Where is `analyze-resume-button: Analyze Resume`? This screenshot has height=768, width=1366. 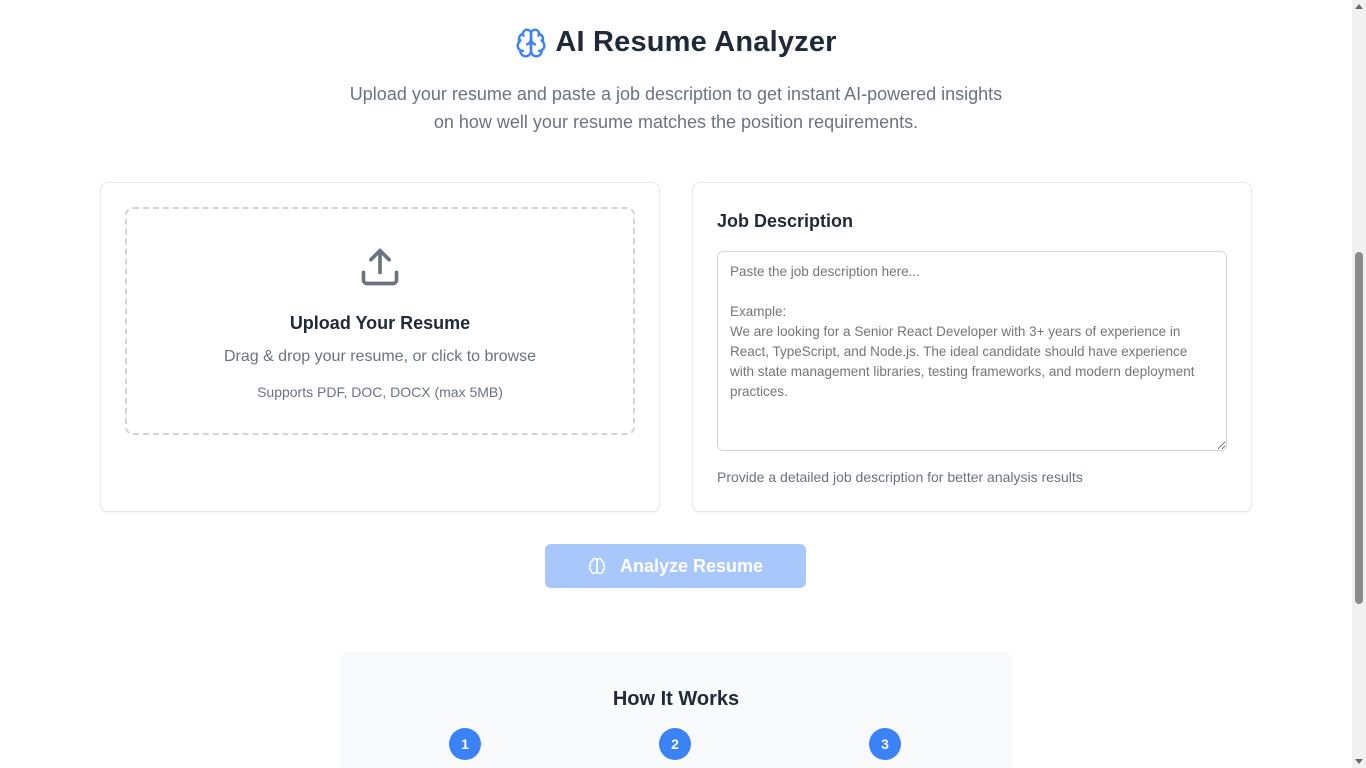 analyze-resume-button: Analyze Resume is located at coordinates (675, 566).